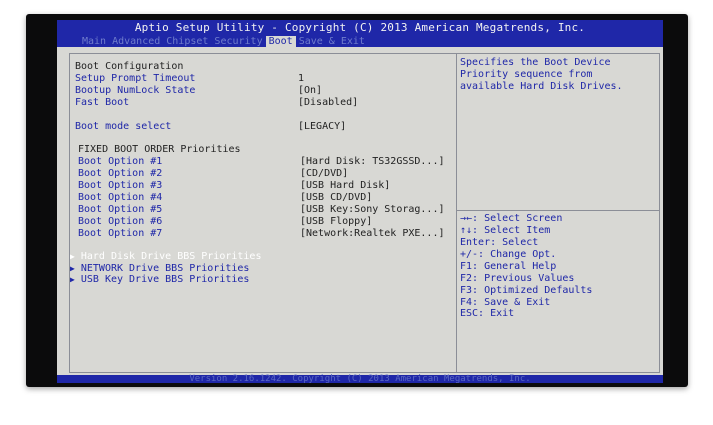 The image size is (713, 425). What do you see at coordinates (120, 162) in the screenshot?
I see `boot-option-1-label: Boot Option #1` at bounding box center [120, 162].